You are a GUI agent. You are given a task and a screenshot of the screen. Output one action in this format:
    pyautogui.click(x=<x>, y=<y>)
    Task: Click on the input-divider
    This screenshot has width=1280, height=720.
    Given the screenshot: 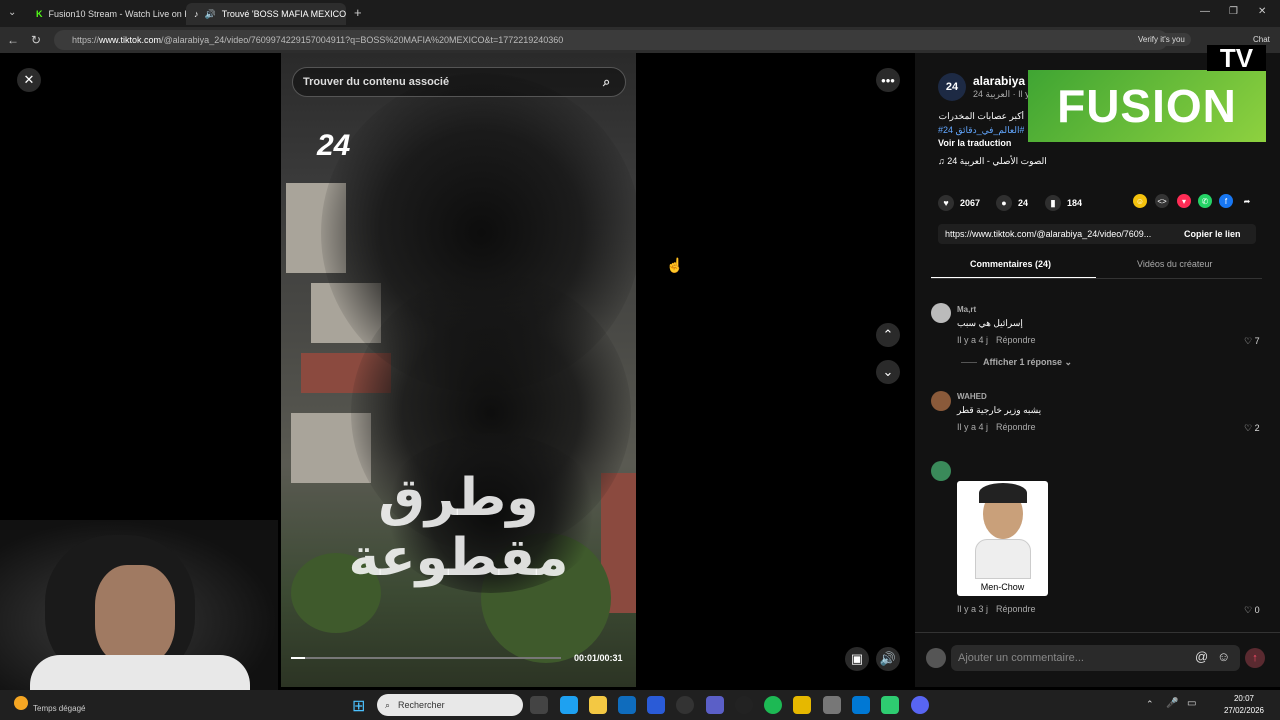 What is the action you would take?
    pyautogui.click(x=1097, y=632)
    